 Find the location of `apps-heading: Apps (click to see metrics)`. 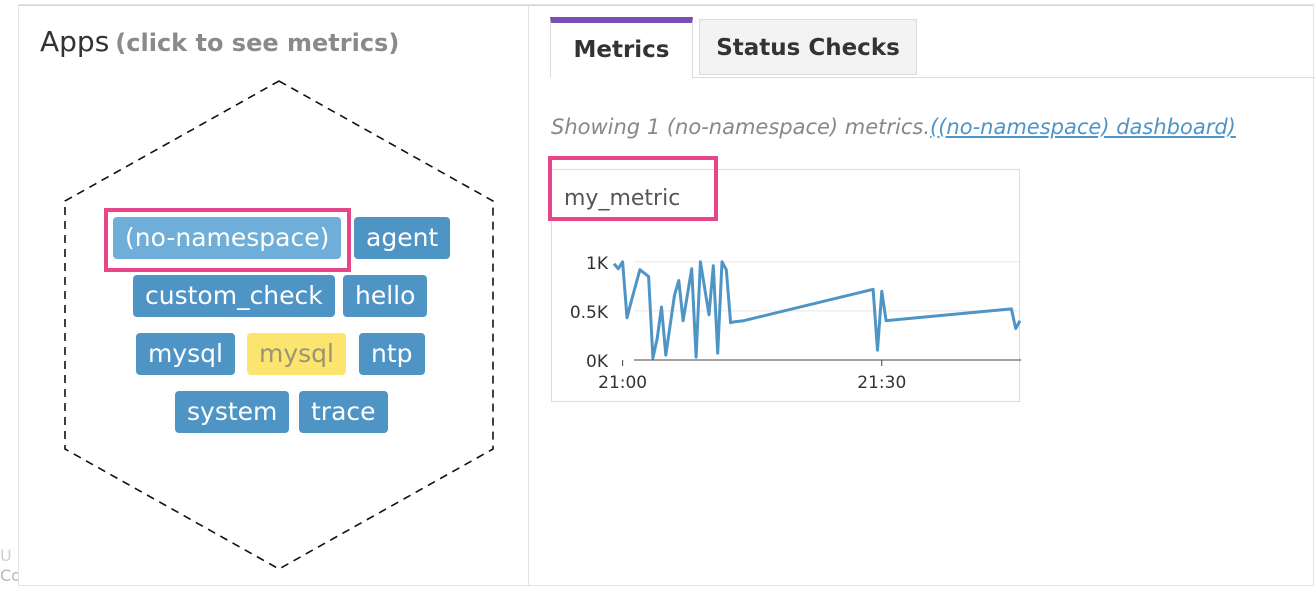

apps-heading: Apps (click to see metrics) is located at coordinates (219, 41).